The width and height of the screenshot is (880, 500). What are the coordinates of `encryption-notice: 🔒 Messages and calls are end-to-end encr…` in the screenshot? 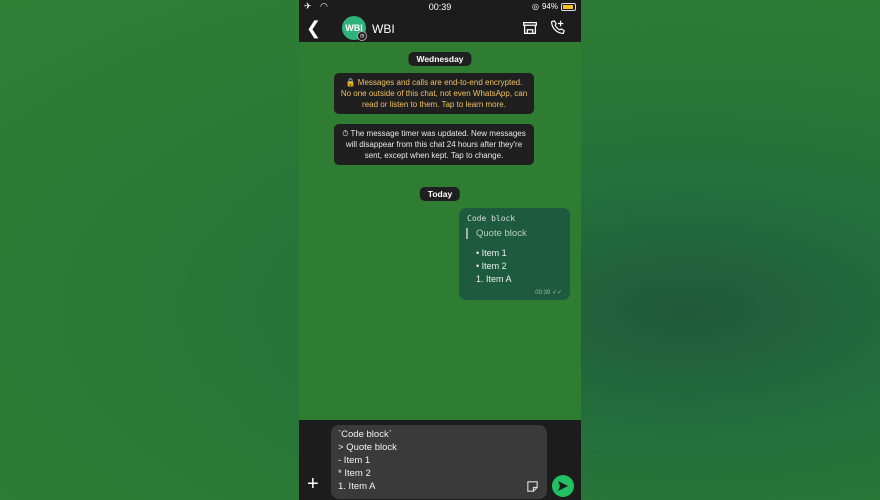 It's located at (434, 93).